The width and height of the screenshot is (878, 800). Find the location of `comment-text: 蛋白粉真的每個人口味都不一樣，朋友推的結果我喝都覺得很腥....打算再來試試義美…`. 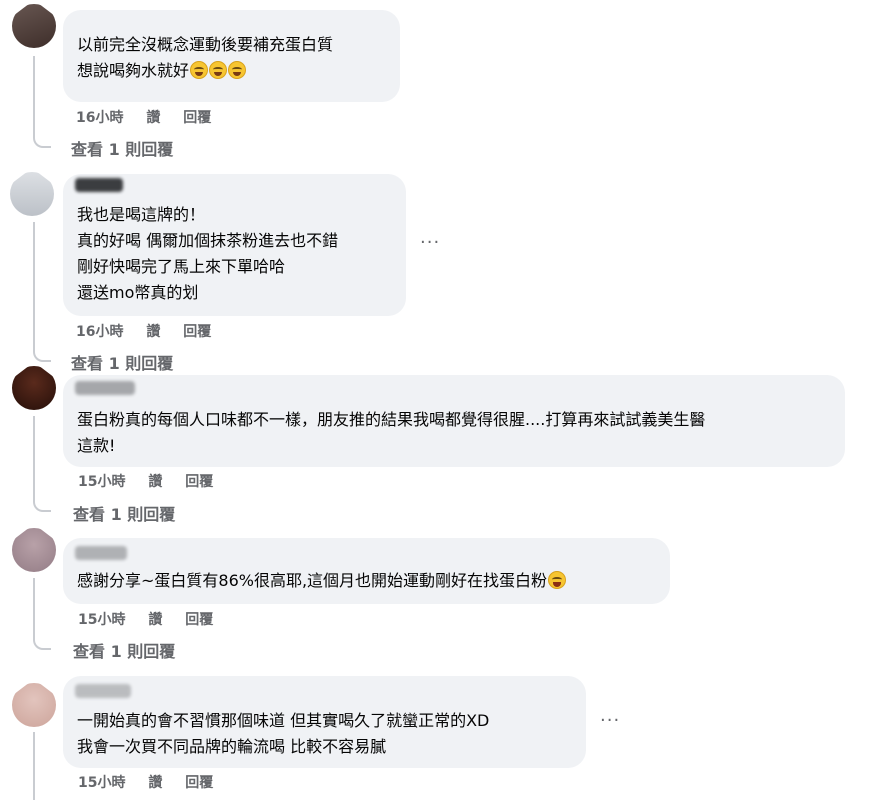

comment-text: 蛋白粉真的每個人口味都不一樣，朋友推的結果我喝都覺得很腥....打算再來試試義美… is located at coordinates (391, 419).